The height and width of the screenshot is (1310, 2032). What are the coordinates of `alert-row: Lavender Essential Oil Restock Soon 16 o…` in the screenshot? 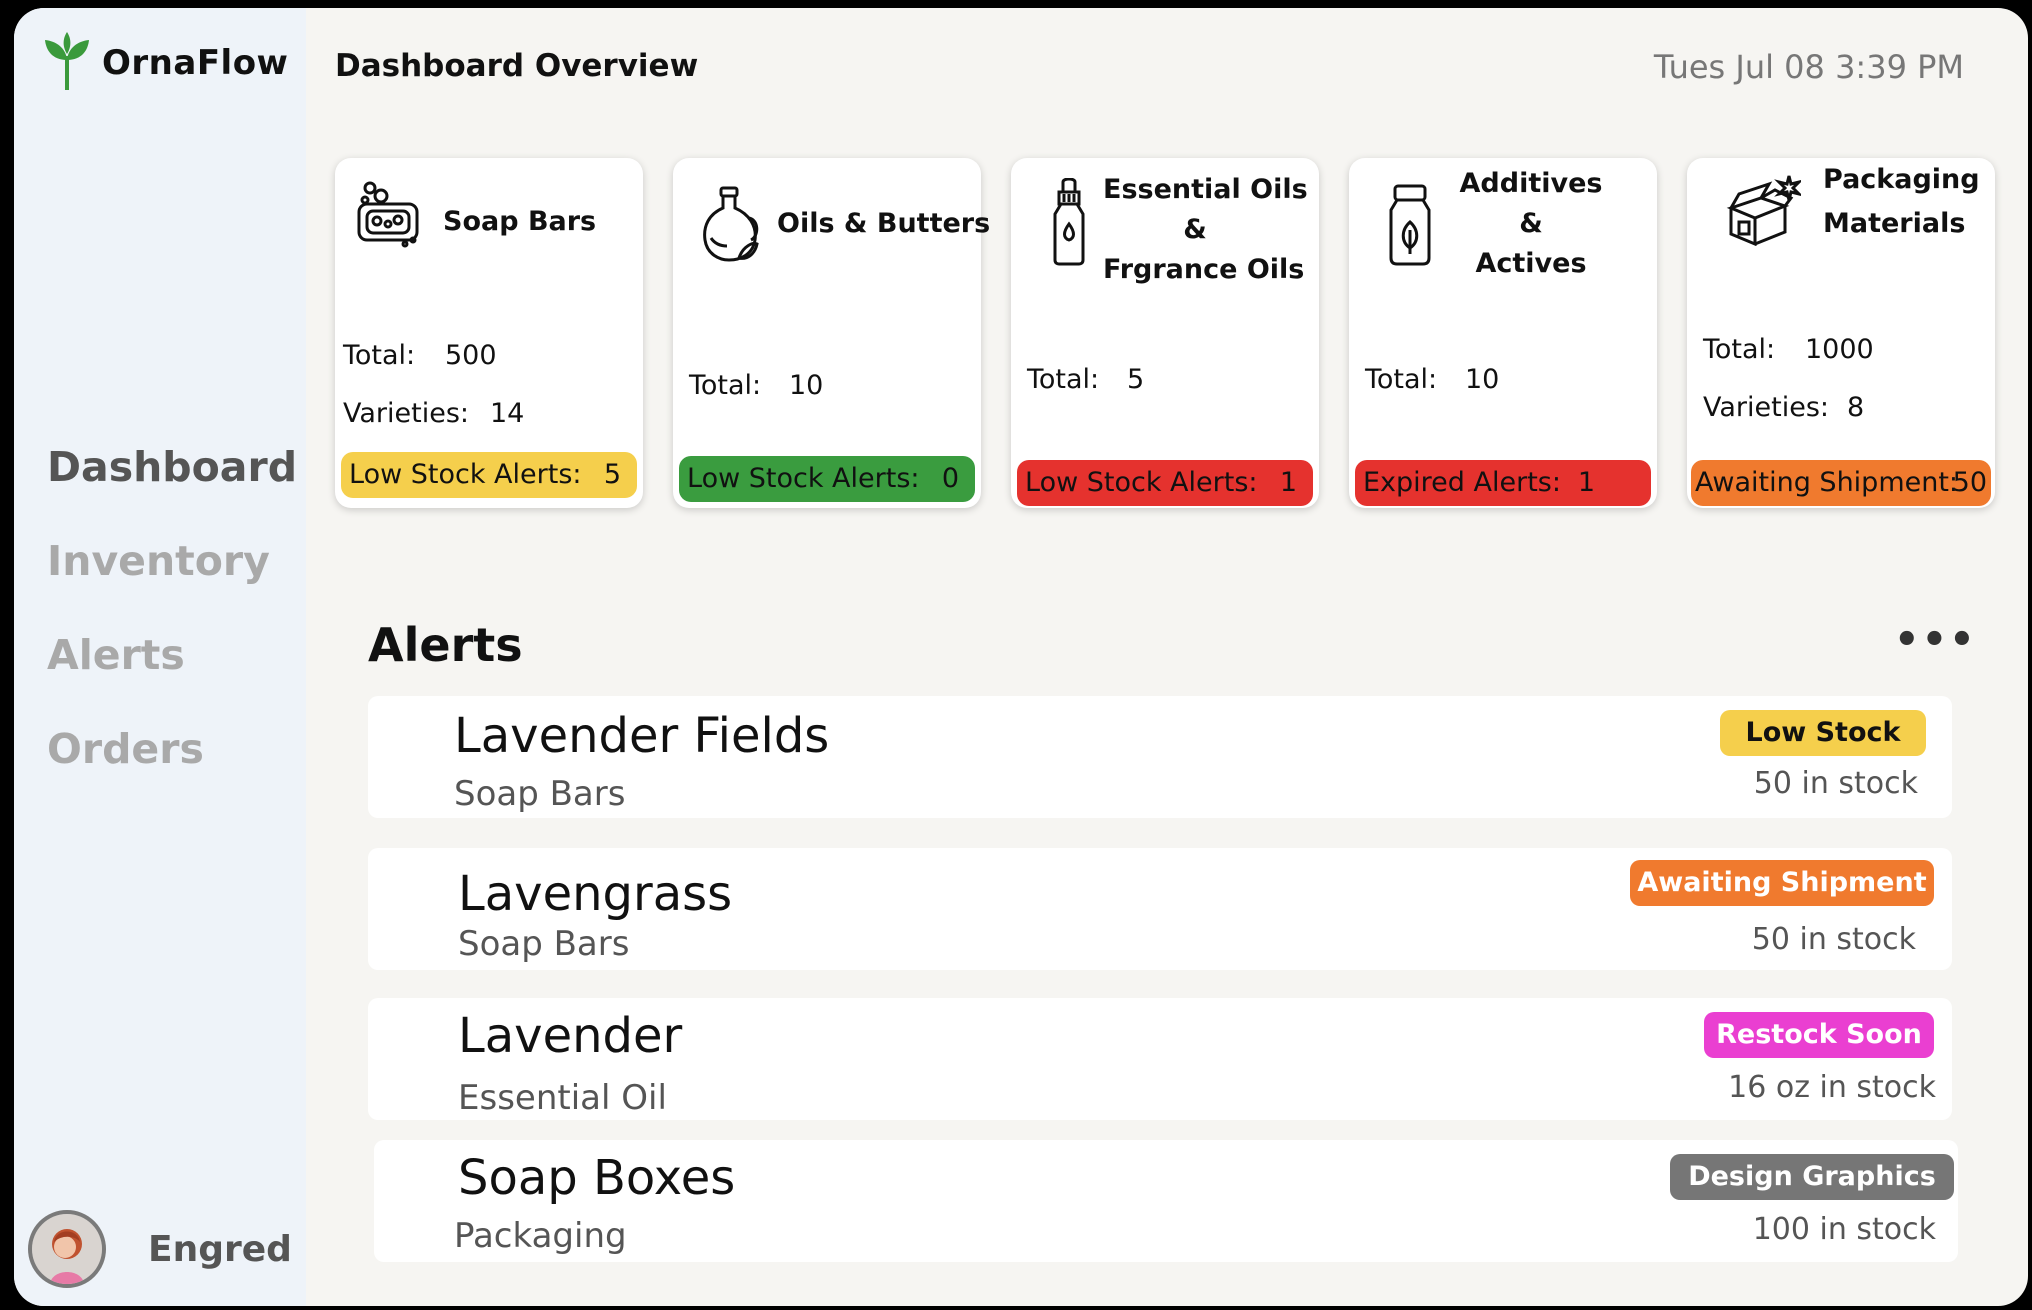 It's located at (1160, 1059).